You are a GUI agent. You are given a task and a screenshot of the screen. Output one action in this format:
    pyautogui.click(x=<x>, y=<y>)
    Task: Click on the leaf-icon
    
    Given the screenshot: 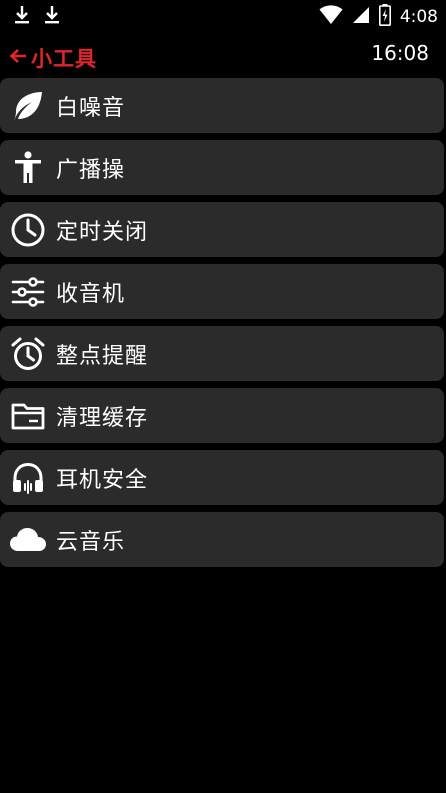 What is the action you would take?
    pyautogui.click(x=28, y=106)
    